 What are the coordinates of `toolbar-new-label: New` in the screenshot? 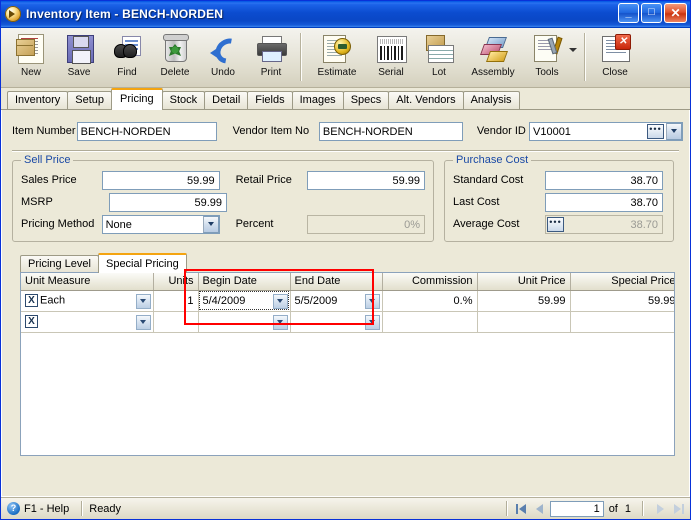 It's located at (30, 72).